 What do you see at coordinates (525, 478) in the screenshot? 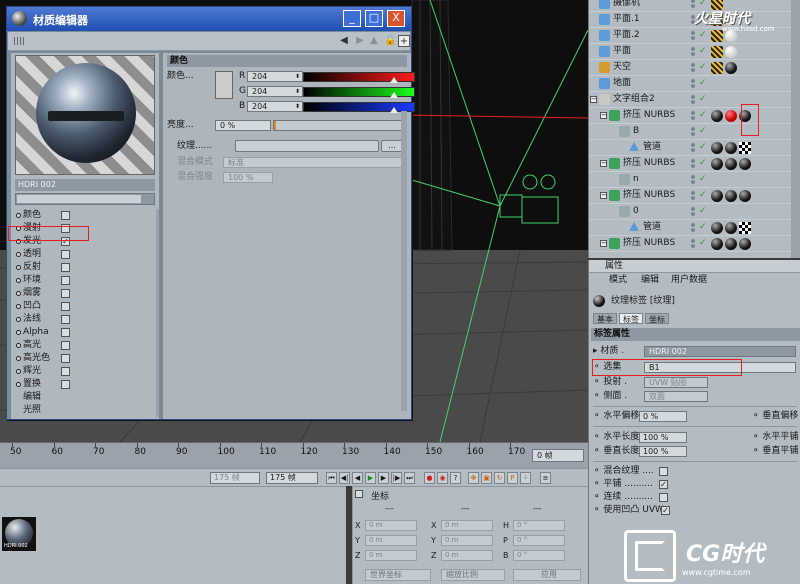
I see `point-key-button: ⁘` at bounding box center [525, 478].